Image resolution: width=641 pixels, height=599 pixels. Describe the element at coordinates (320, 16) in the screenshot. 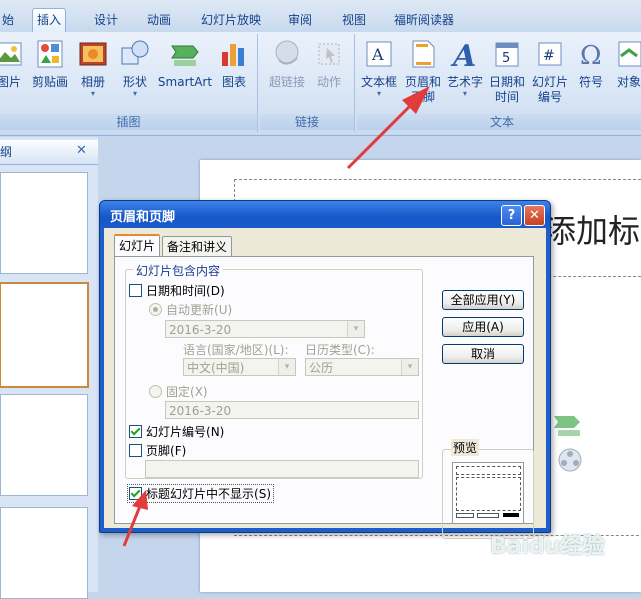

I see `ribbon-tab-bar: 始 插入 设计 动画 幻灯片放映 审阅 视图 福昕阅读器` at that location.